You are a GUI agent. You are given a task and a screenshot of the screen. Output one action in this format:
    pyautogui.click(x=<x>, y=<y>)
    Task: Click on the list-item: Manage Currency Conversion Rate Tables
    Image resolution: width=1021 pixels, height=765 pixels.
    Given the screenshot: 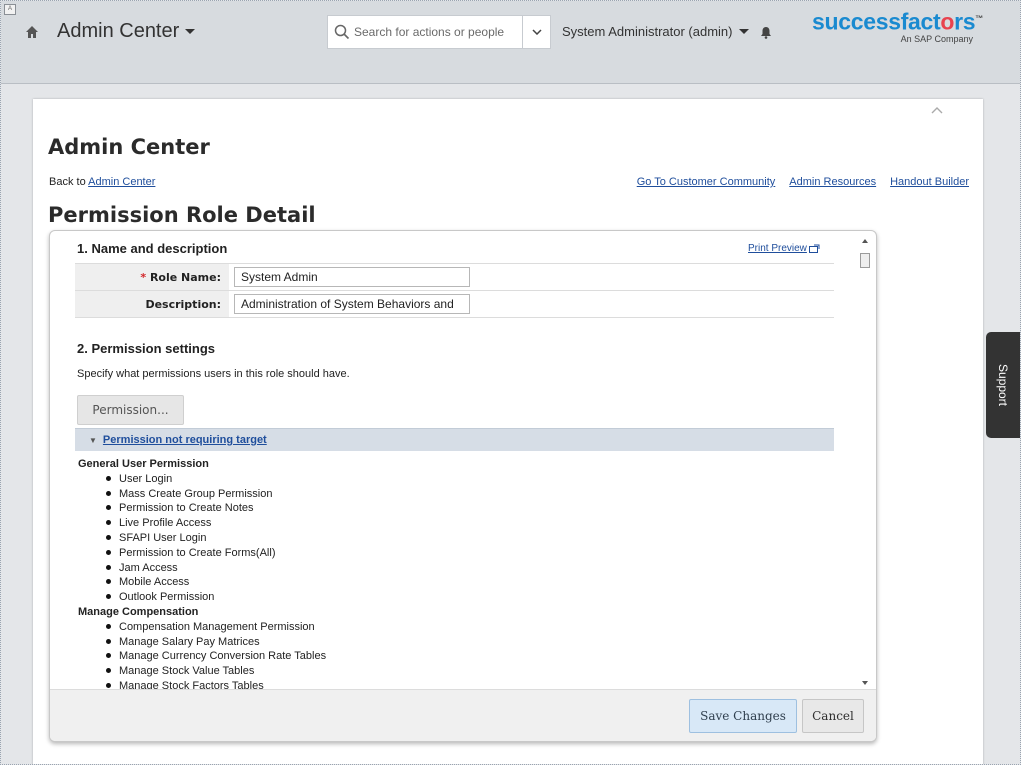 What is the action you would take?
    pyautogui.click(x=215, y=656)
    